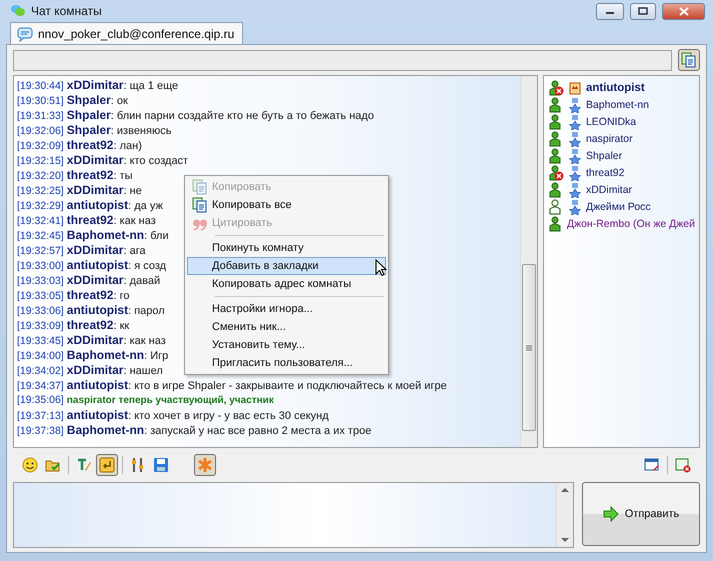 This screenshot has height=561, width=713. Describe the element at coordinates (286, 205) in the screenshot. I see `menu-item: Копировать все` at that location.